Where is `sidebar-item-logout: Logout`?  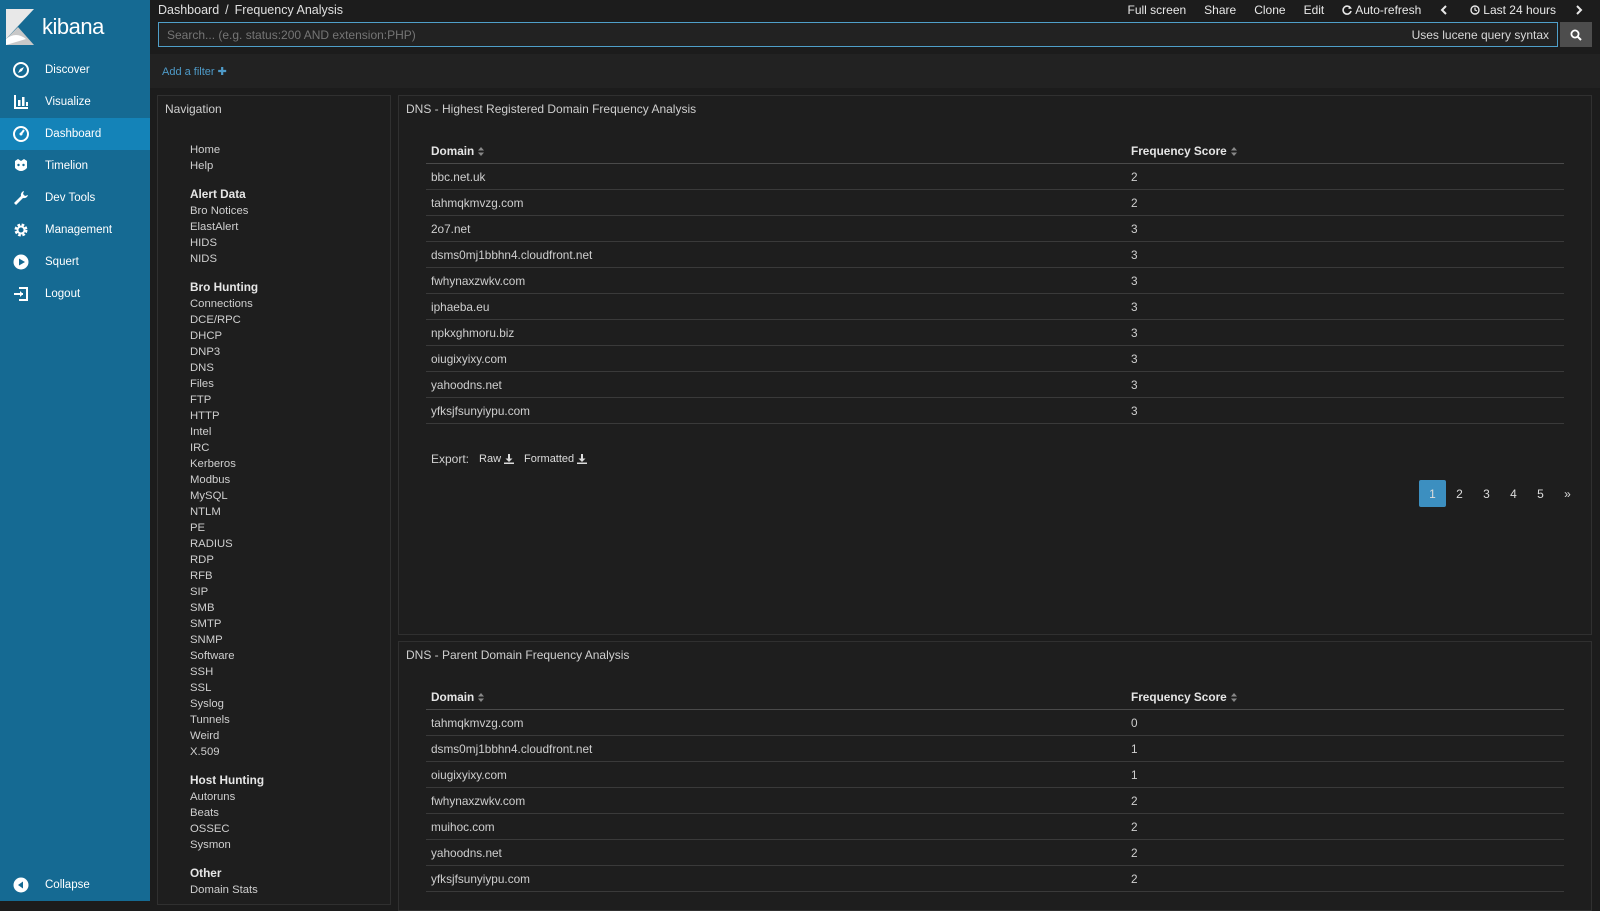 sidebar-item-logout: Logout is located at coordinates (75, 294).